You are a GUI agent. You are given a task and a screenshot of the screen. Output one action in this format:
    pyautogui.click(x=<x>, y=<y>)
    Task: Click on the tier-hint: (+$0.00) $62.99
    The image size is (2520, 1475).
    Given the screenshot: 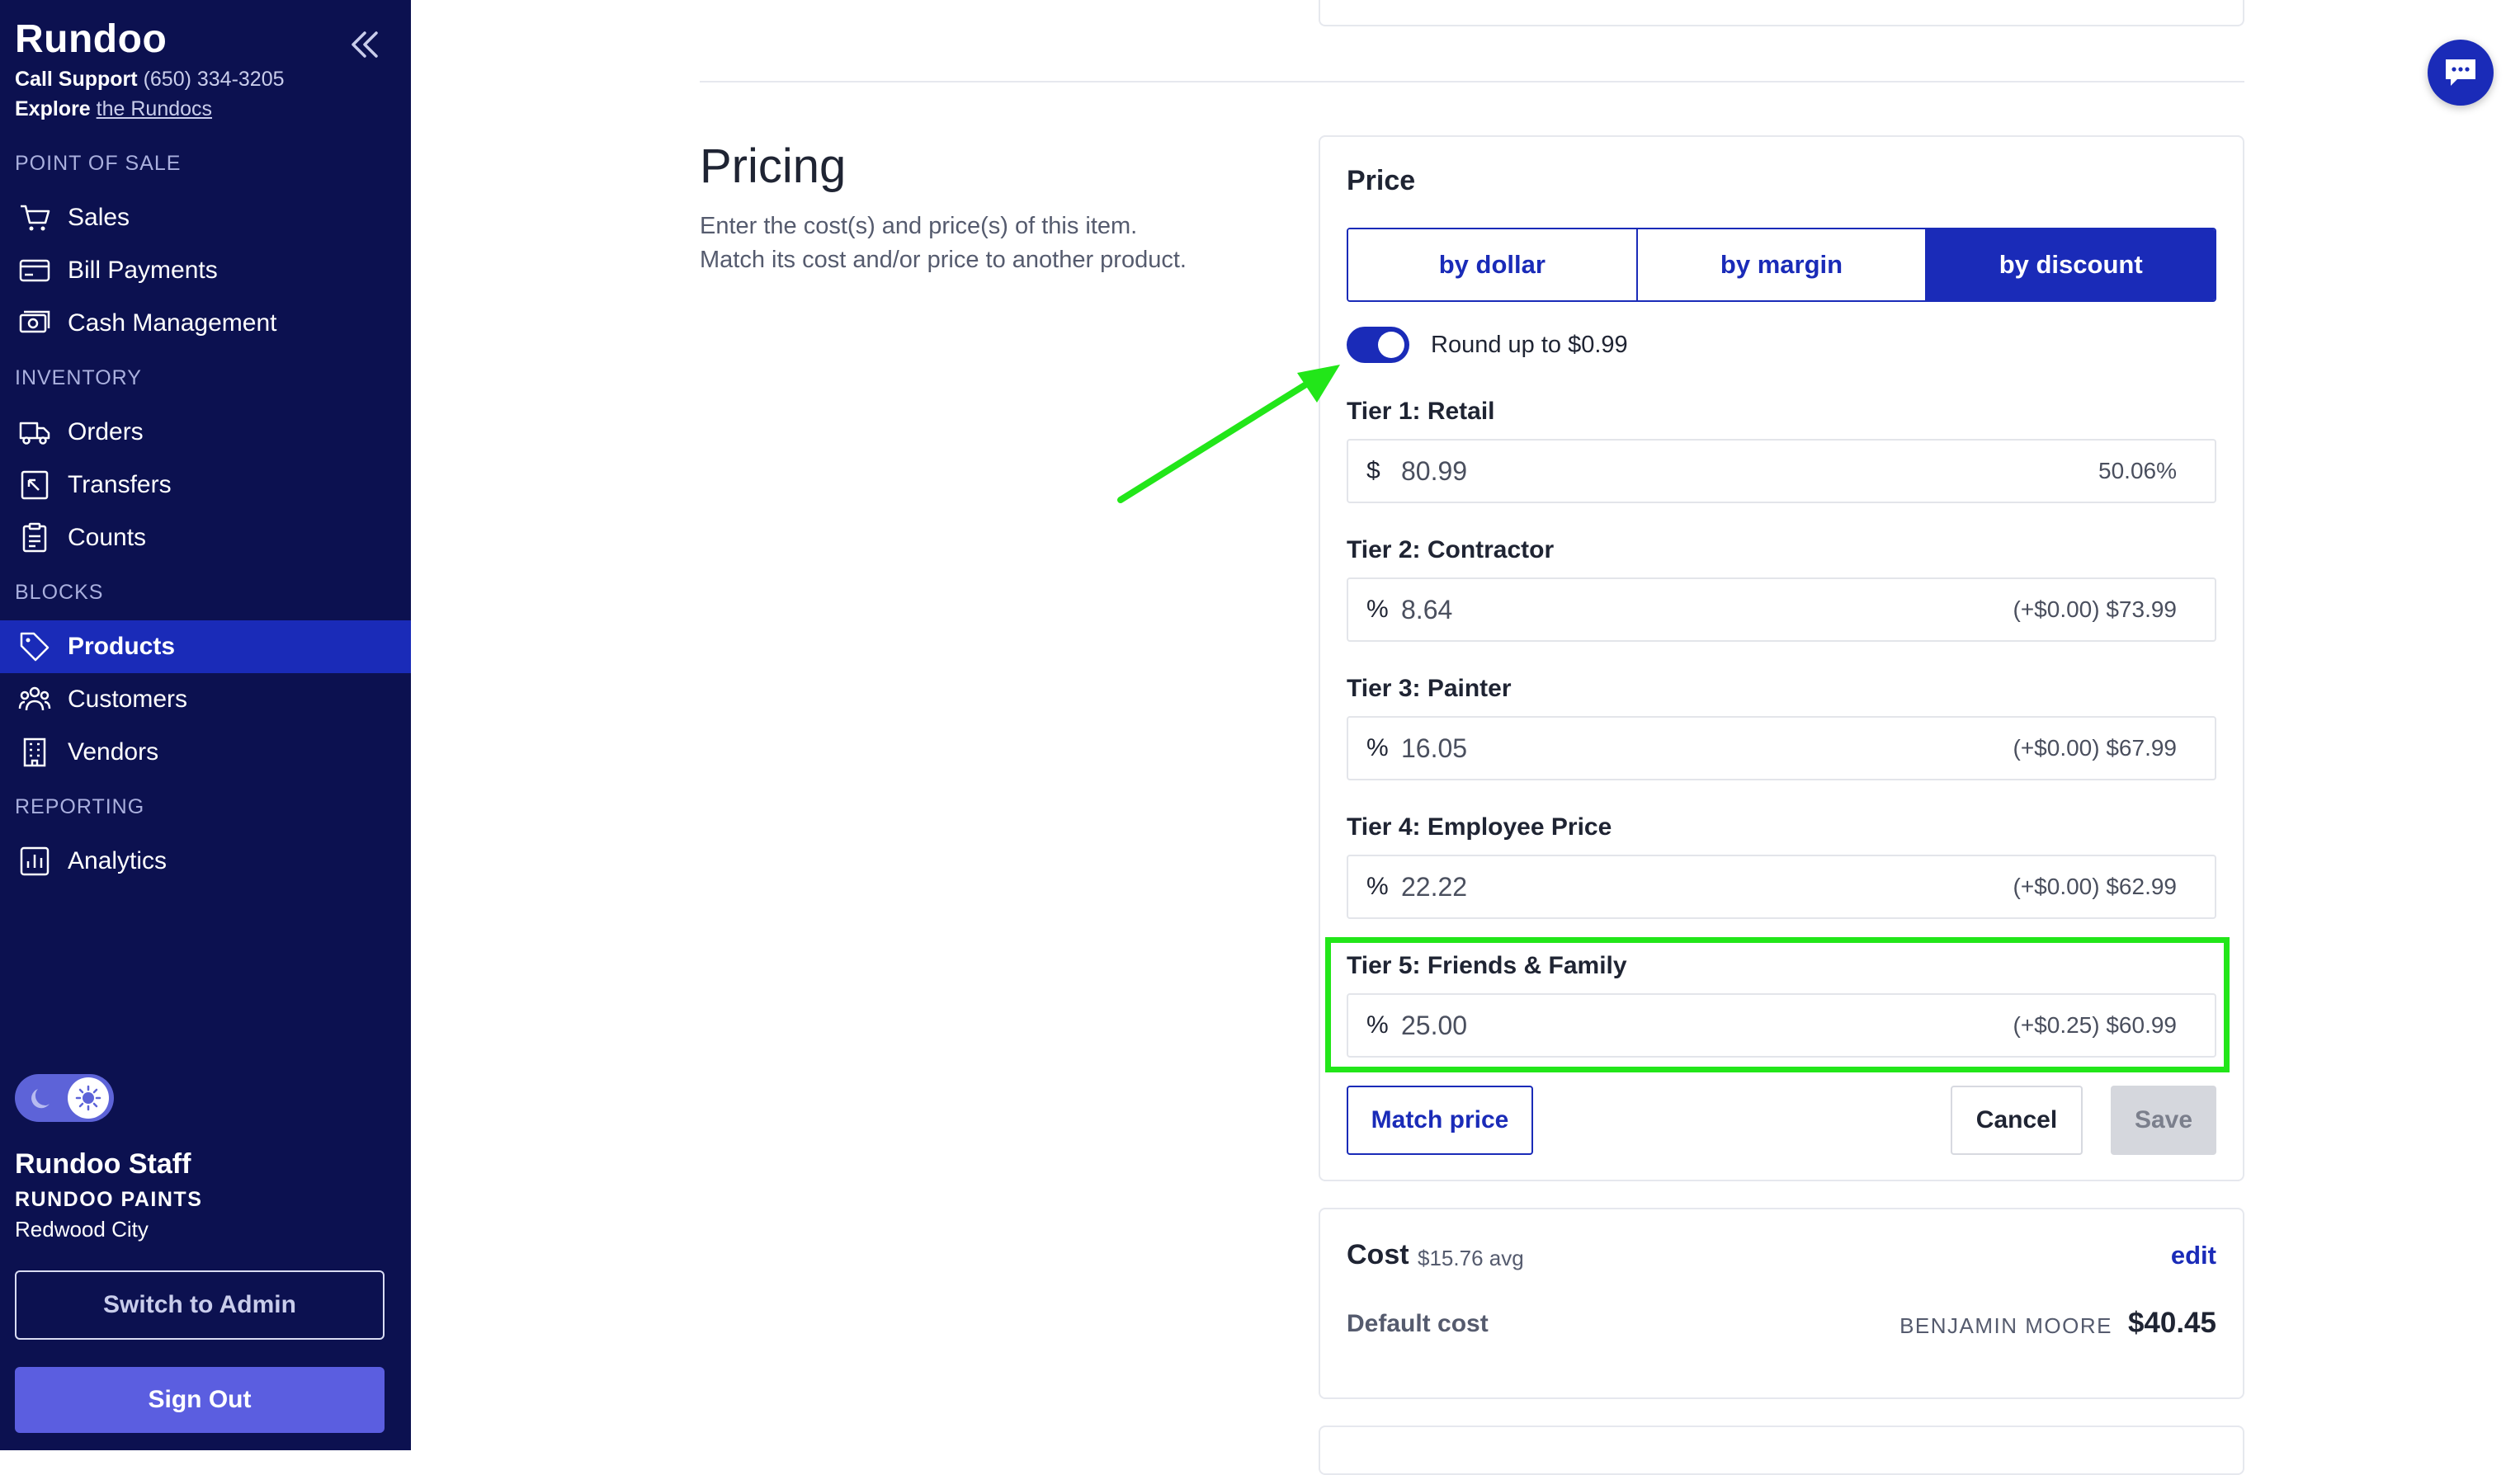 What is the action you would take?
    pyautogui.click(x=2095, y=886)
    